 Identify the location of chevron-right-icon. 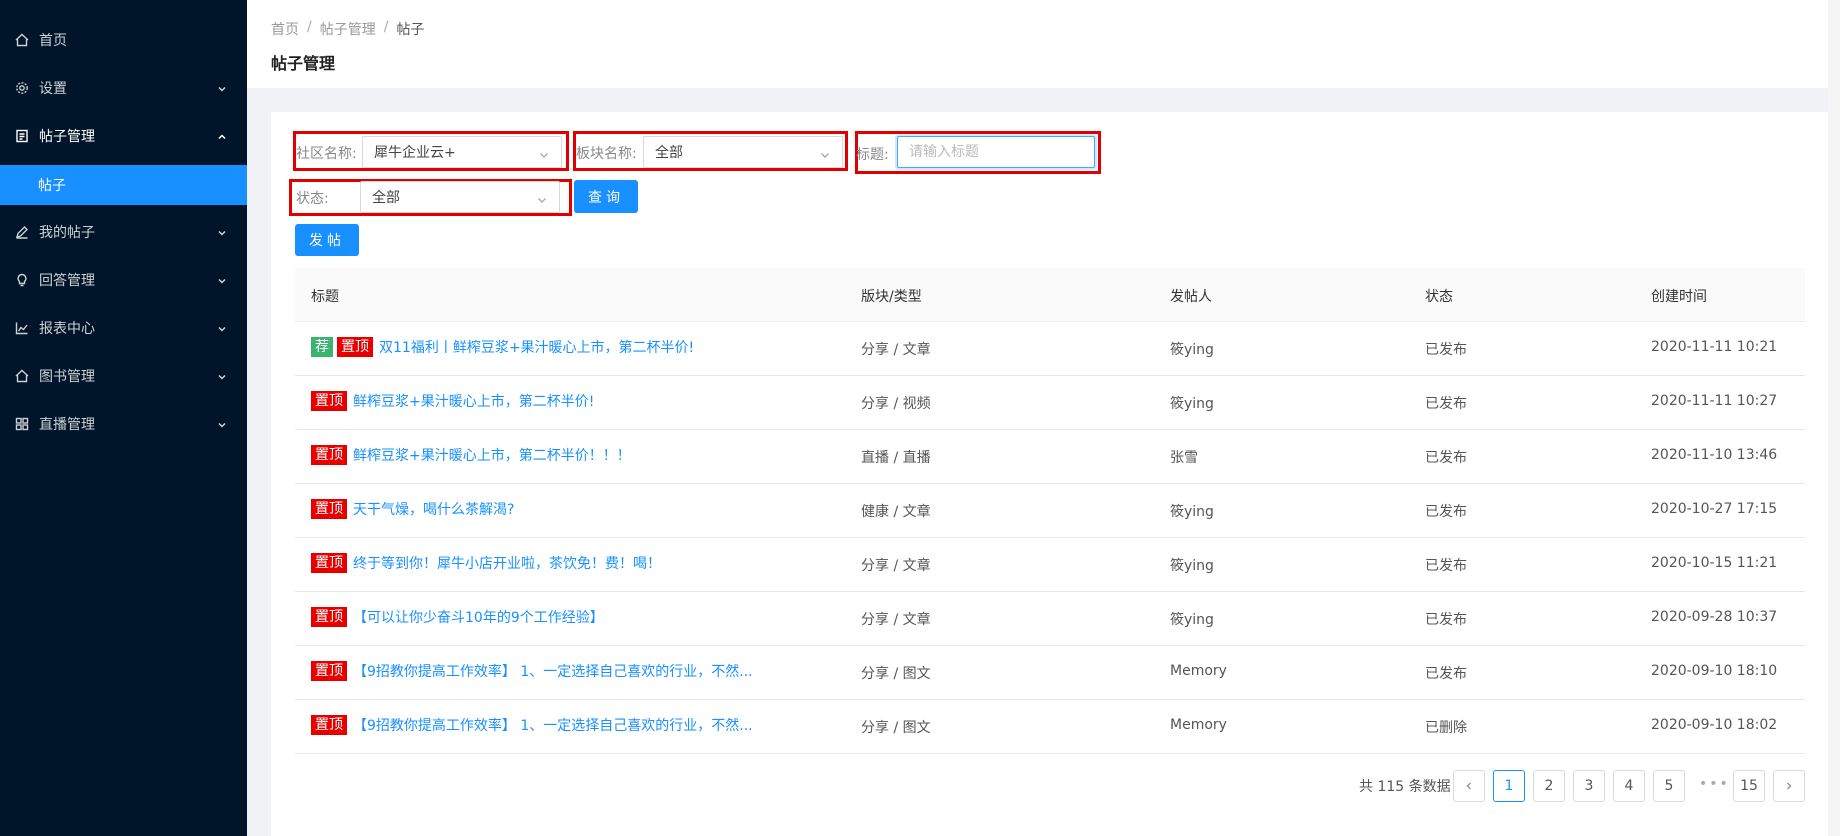
(1789, 786).